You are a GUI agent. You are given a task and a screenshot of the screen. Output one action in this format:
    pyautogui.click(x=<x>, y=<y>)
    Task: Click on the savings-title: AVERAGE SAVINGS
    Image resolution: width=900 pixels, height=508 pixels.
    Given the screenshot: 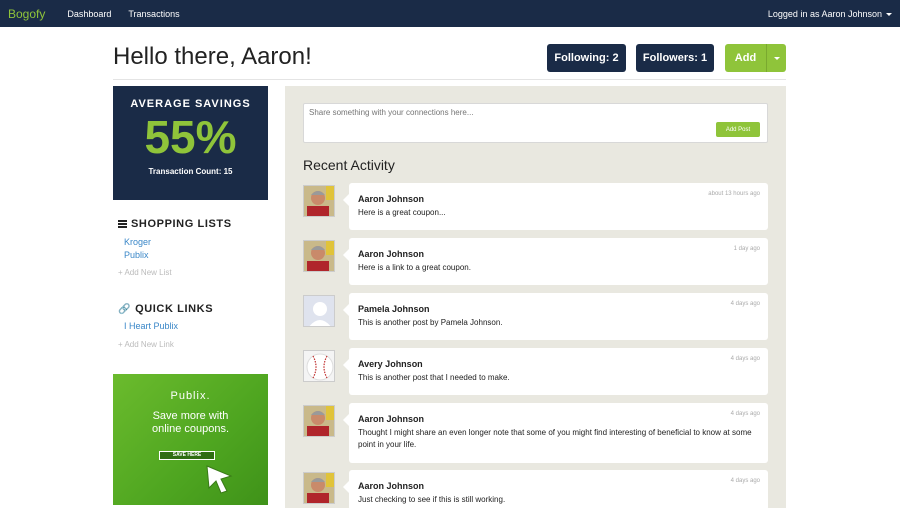 What is the action you would take?
    pyautogui.click(x=190, y=104)
    